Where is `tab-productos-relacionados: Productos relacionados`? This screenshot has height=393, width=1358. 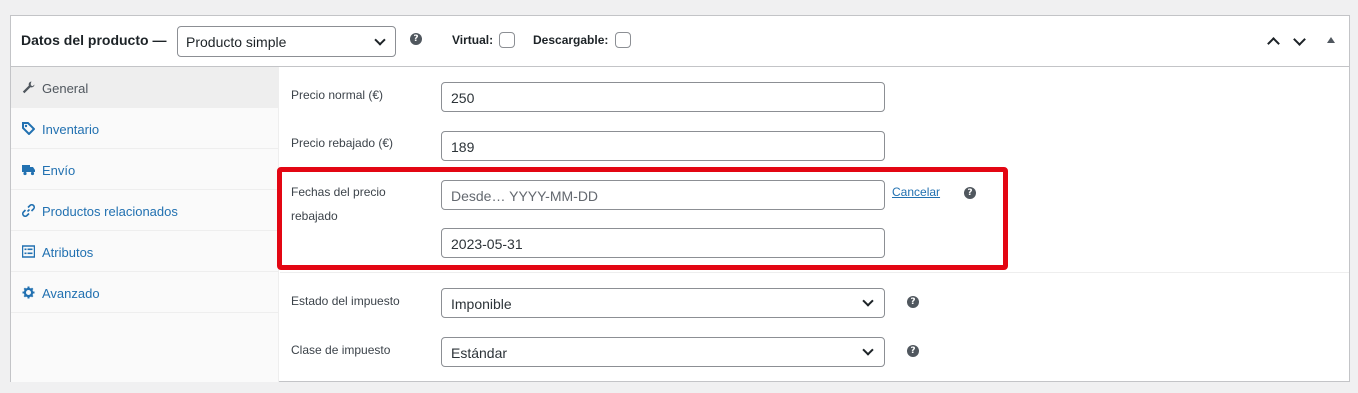 tab-productos-relacionados: Productos relacionados is located at coordinates (144, 210).